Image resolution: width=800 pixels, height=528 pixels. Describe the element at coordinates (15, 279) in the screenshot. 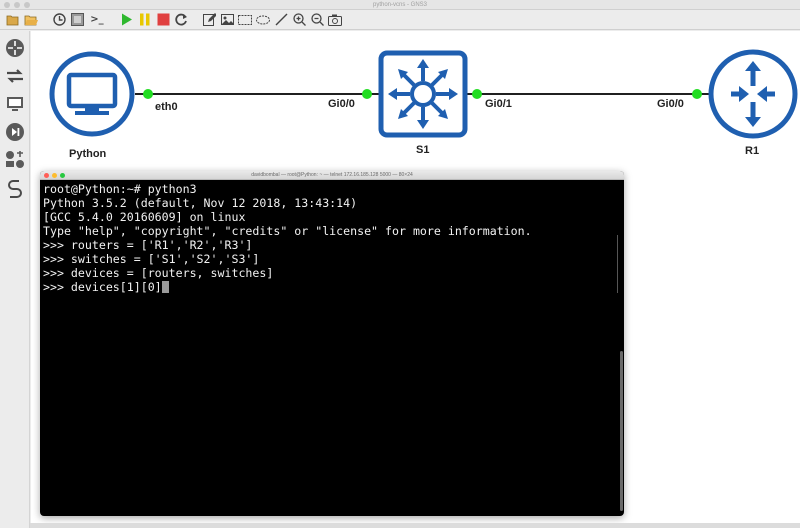

I see `device-dock` at that location.